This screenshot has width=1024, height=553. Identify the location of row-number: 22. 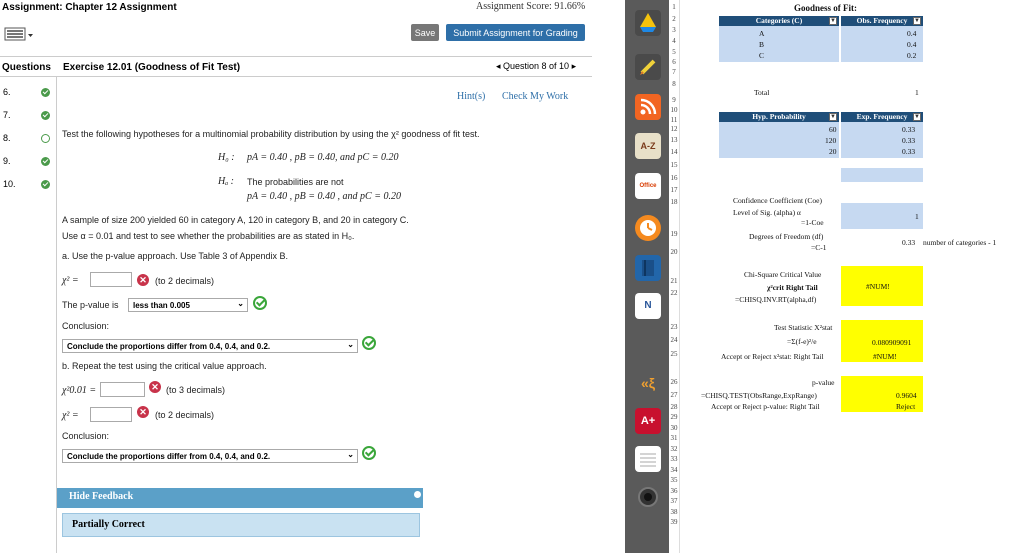
(674, 293).